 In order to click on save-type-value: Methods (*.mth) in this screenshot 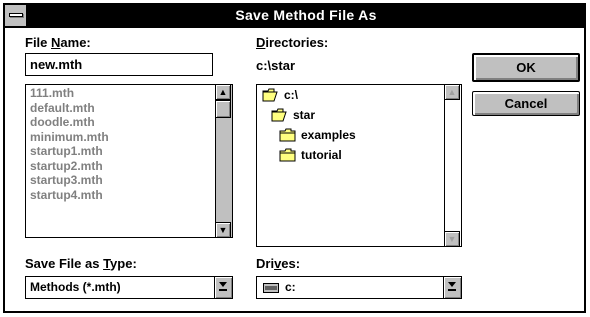, I will do `click(75, 287)`.